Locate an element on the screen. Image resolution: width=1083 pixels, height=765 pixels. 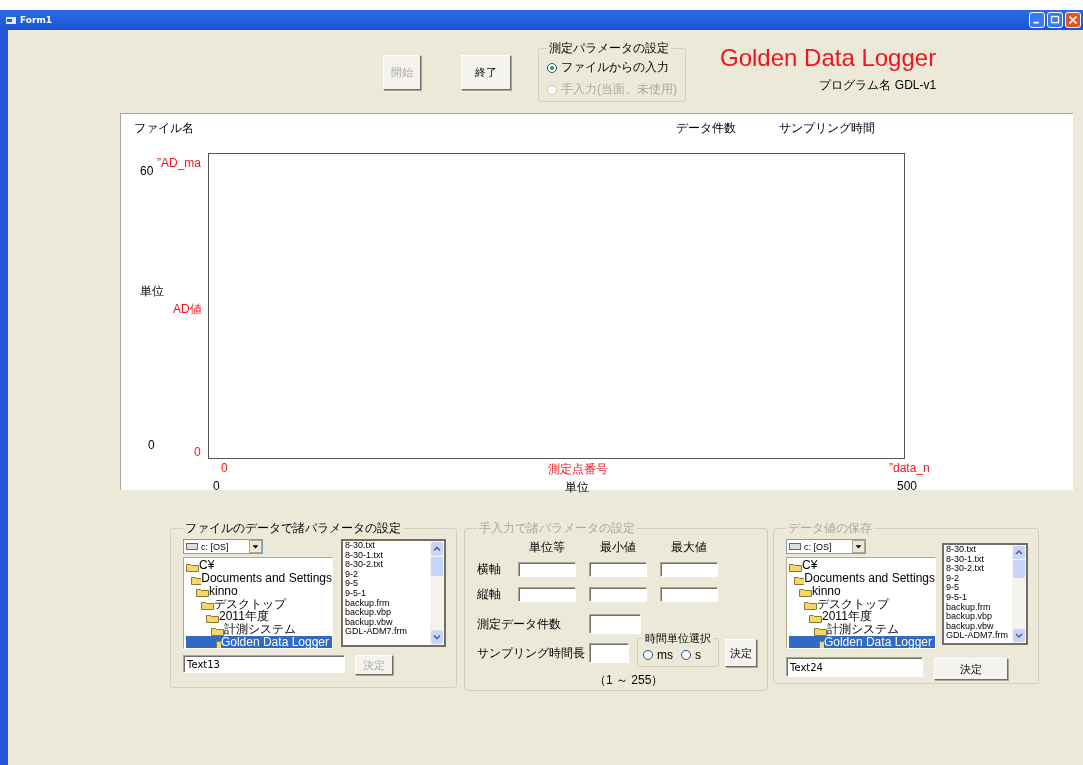
radio-button is located at coordinates (552, 67).